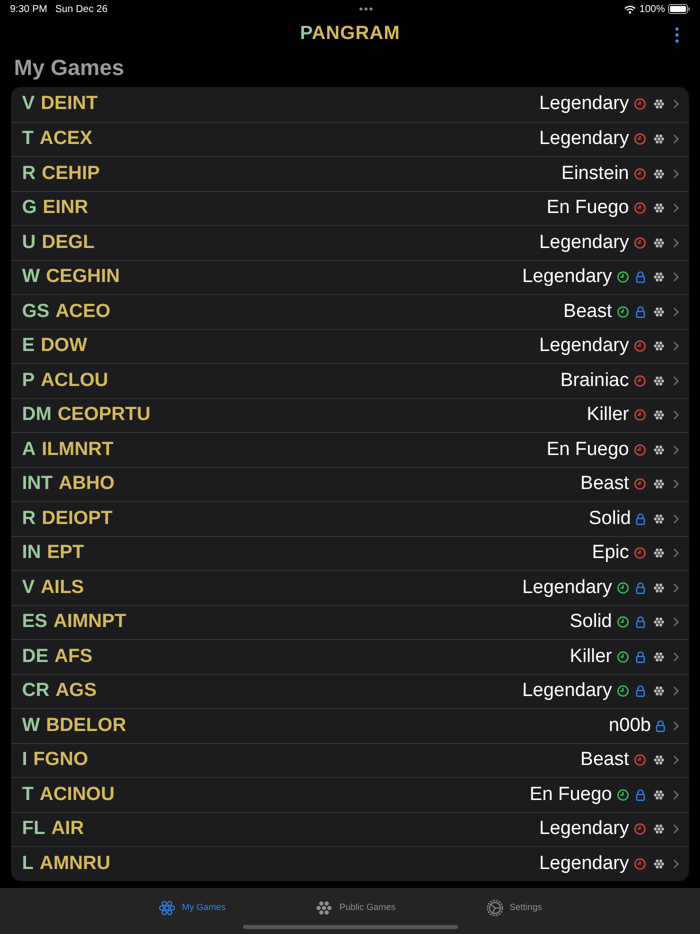 The image size is (700, 934). Describe the element at coordinates (28, 380) in the screenshot. I see `center-letters: P` at that location.